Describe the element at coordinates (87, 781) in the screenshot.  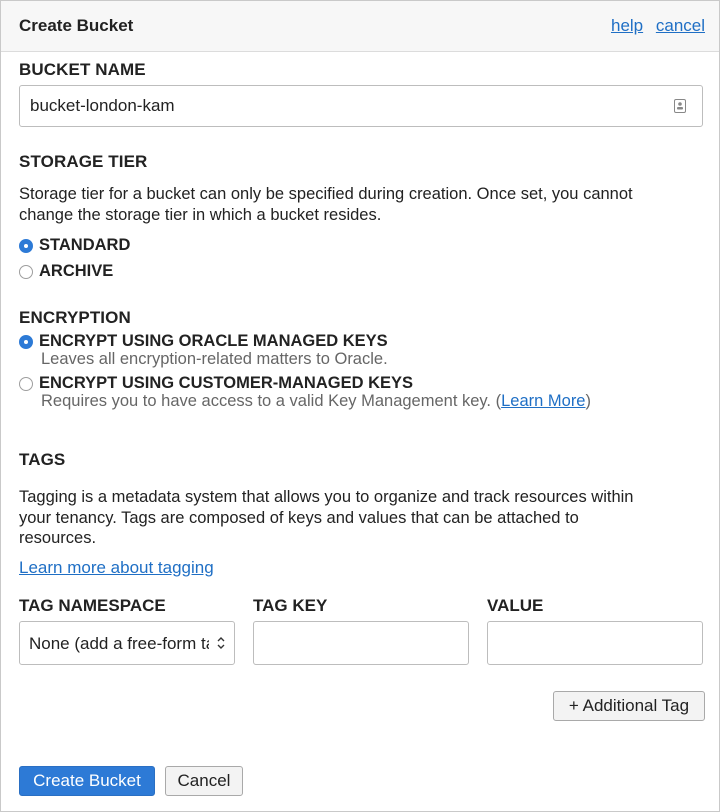
I see `create-bucket-button: Create Bucket` at that location.